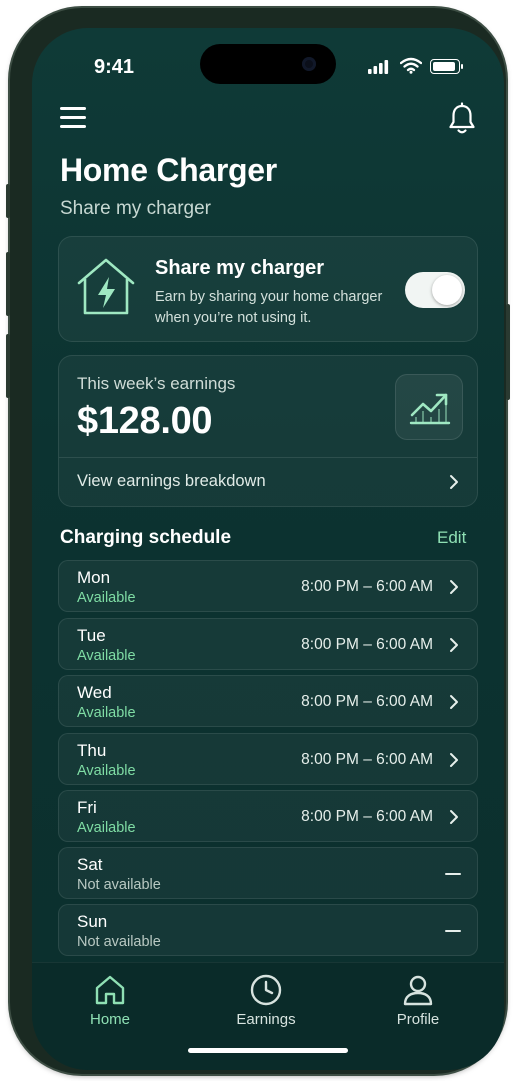  I want to click on toggle-knob, so click(447, 290).